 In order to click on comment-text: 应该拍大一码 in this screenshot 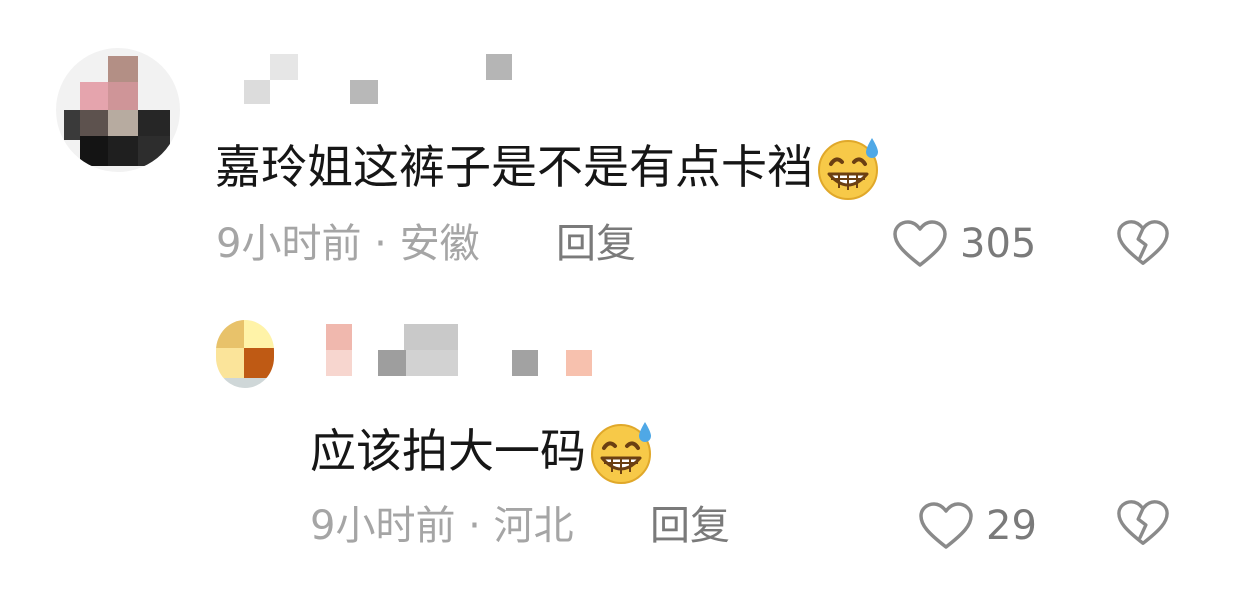, I will do `click(484, 454)`.